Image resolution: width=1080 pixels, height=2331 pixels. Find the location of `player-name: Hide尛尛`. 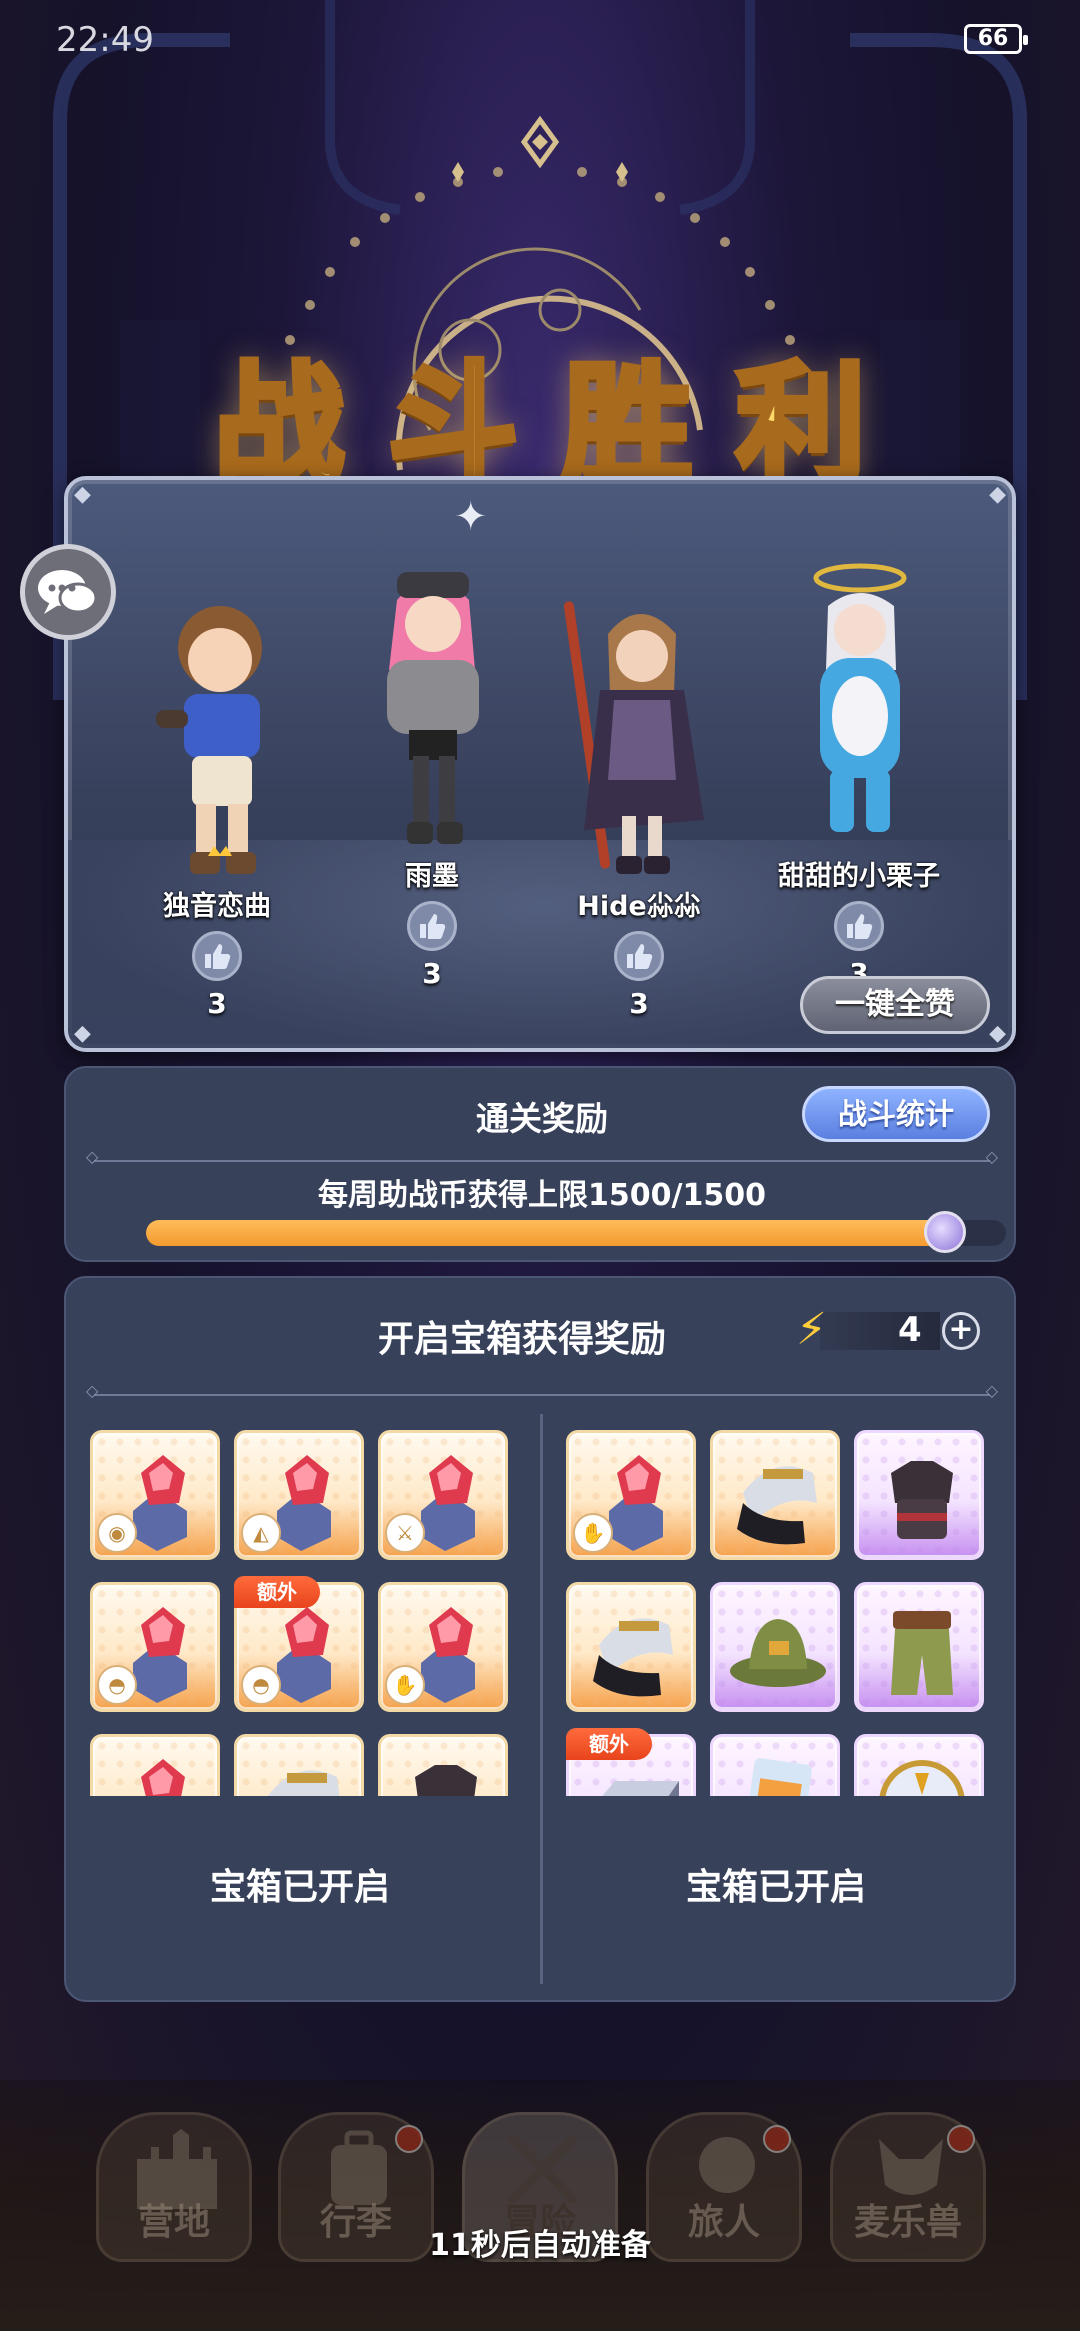

player-name: Hide尛尛 is located at coordinates (639, 906).